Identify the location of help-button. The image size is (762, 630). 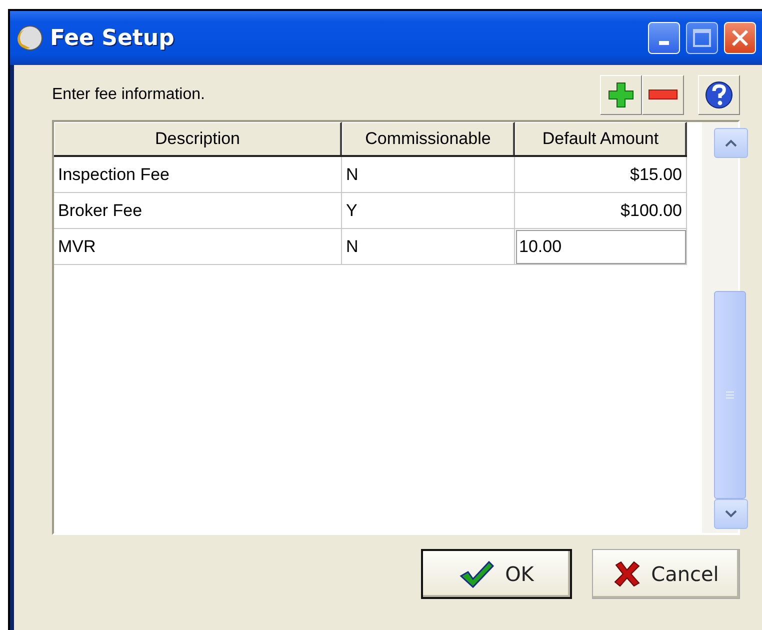
(719, 95).